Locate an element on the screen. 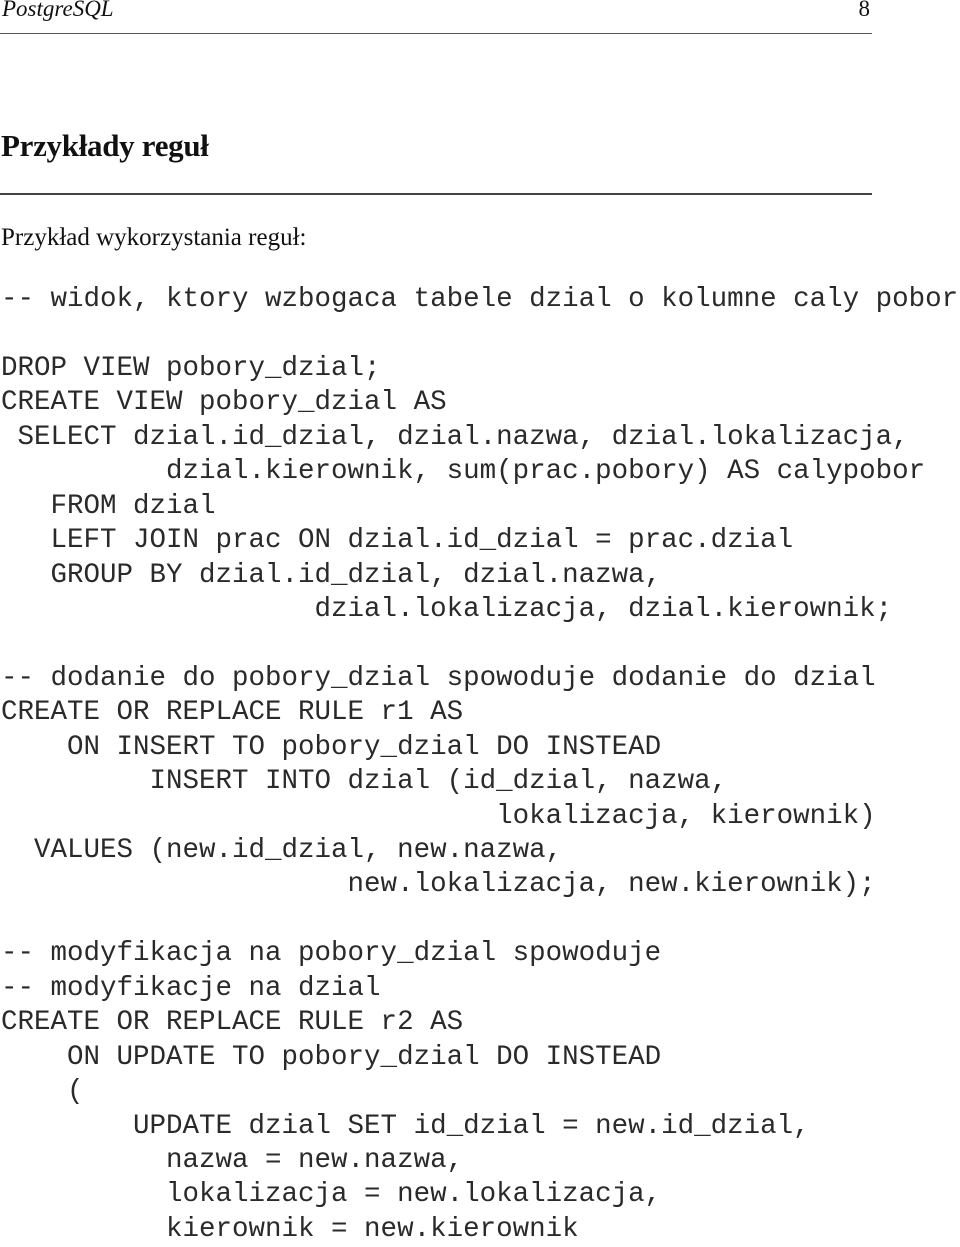 The height and width of the screenshot is (1247, 960). code-comment-line: -- modyfikacje na dzial is located at coordinates (191, 988).